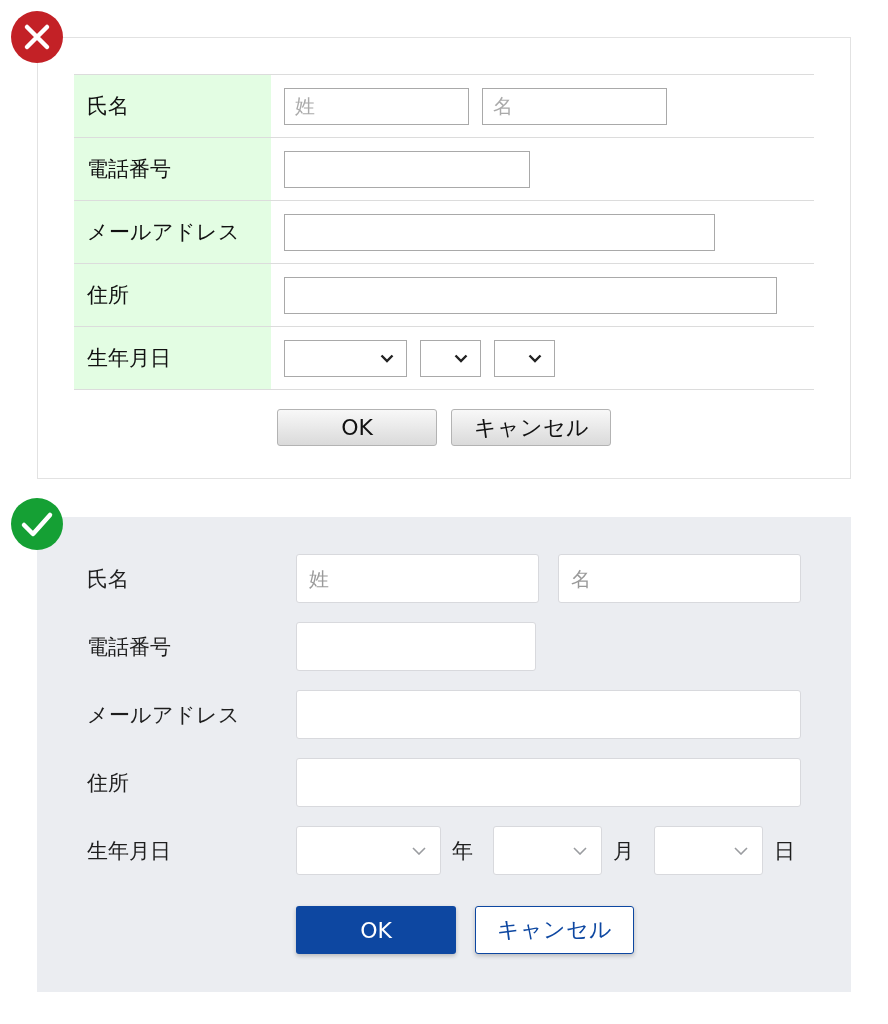 This screenshot has width=888, height=1024. What do you see at coordinates (462, 851) in the screenshot?
I see `date-unit-label: 年` at bounding box center [462, 851].